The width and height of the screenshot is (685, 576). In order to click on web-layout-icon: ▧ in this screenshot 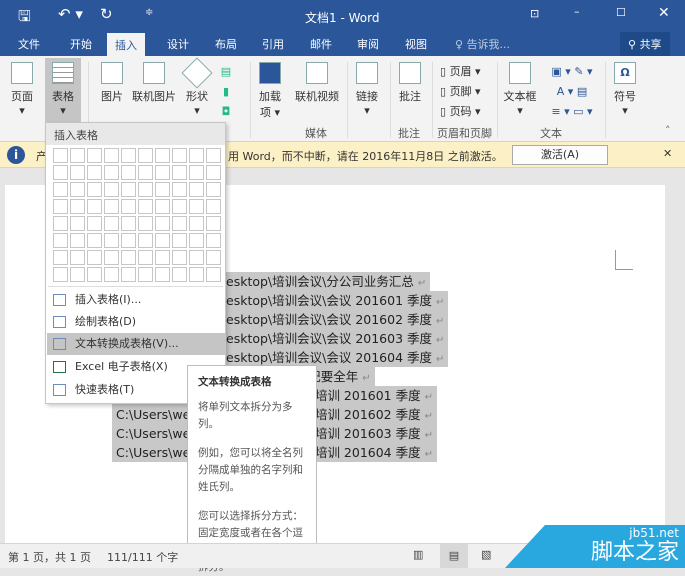, I will do `click(486, 554)`.